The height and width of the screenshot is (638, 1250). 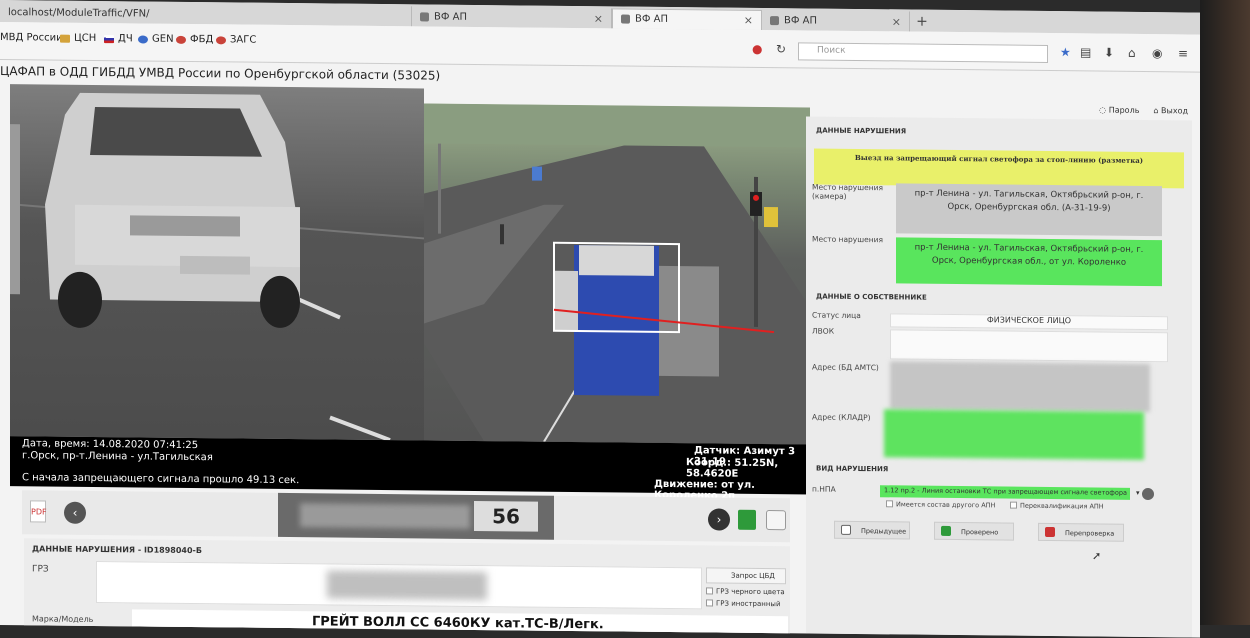 What do you see at coordinates (1148, 494) in the screenshot?
I see `gear-icon` at bounding box center [1148, 494].